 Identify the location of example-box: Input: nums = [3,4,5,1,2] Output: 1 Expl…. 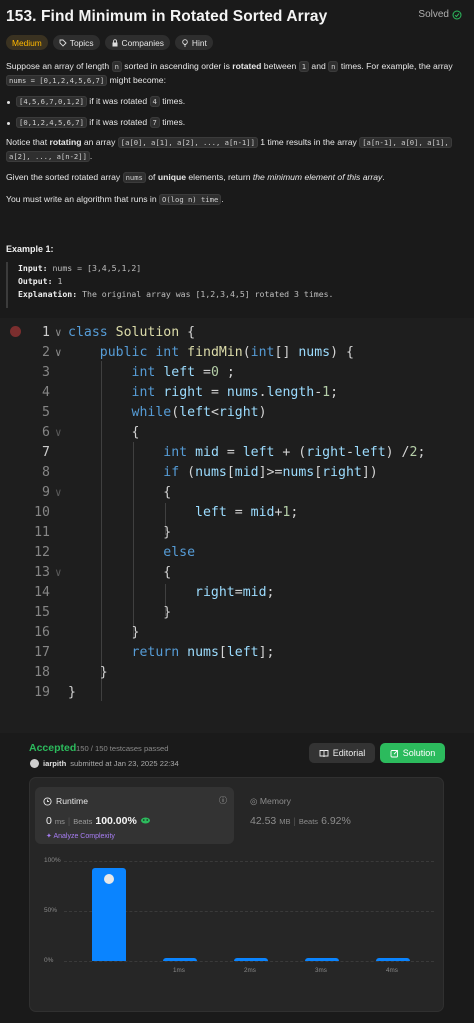
(237, 285).